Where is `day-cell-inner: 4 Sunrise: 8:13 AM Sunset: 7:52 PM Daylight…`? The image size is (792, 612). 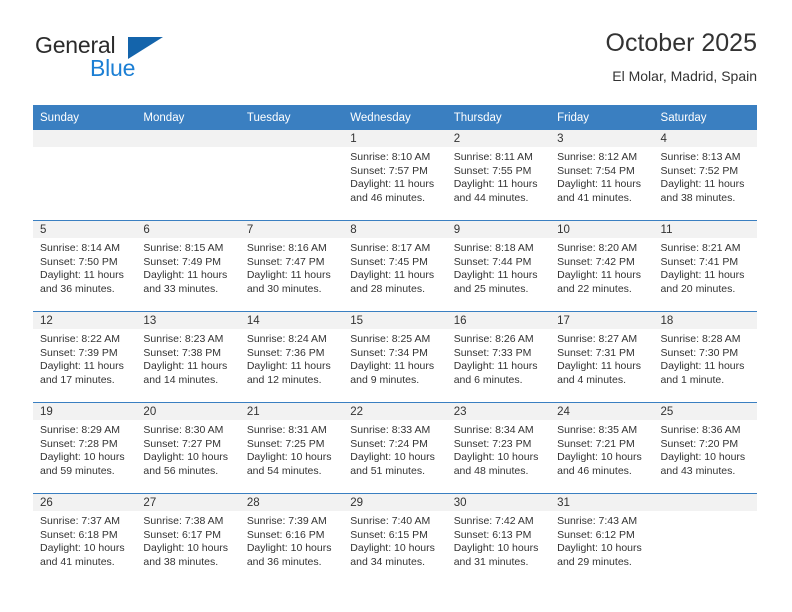 day-cell-inner: 4 Sunrise: 8:13 AM Sunset: 7:52 PM Daylight… is located at coordinates (705, 175).